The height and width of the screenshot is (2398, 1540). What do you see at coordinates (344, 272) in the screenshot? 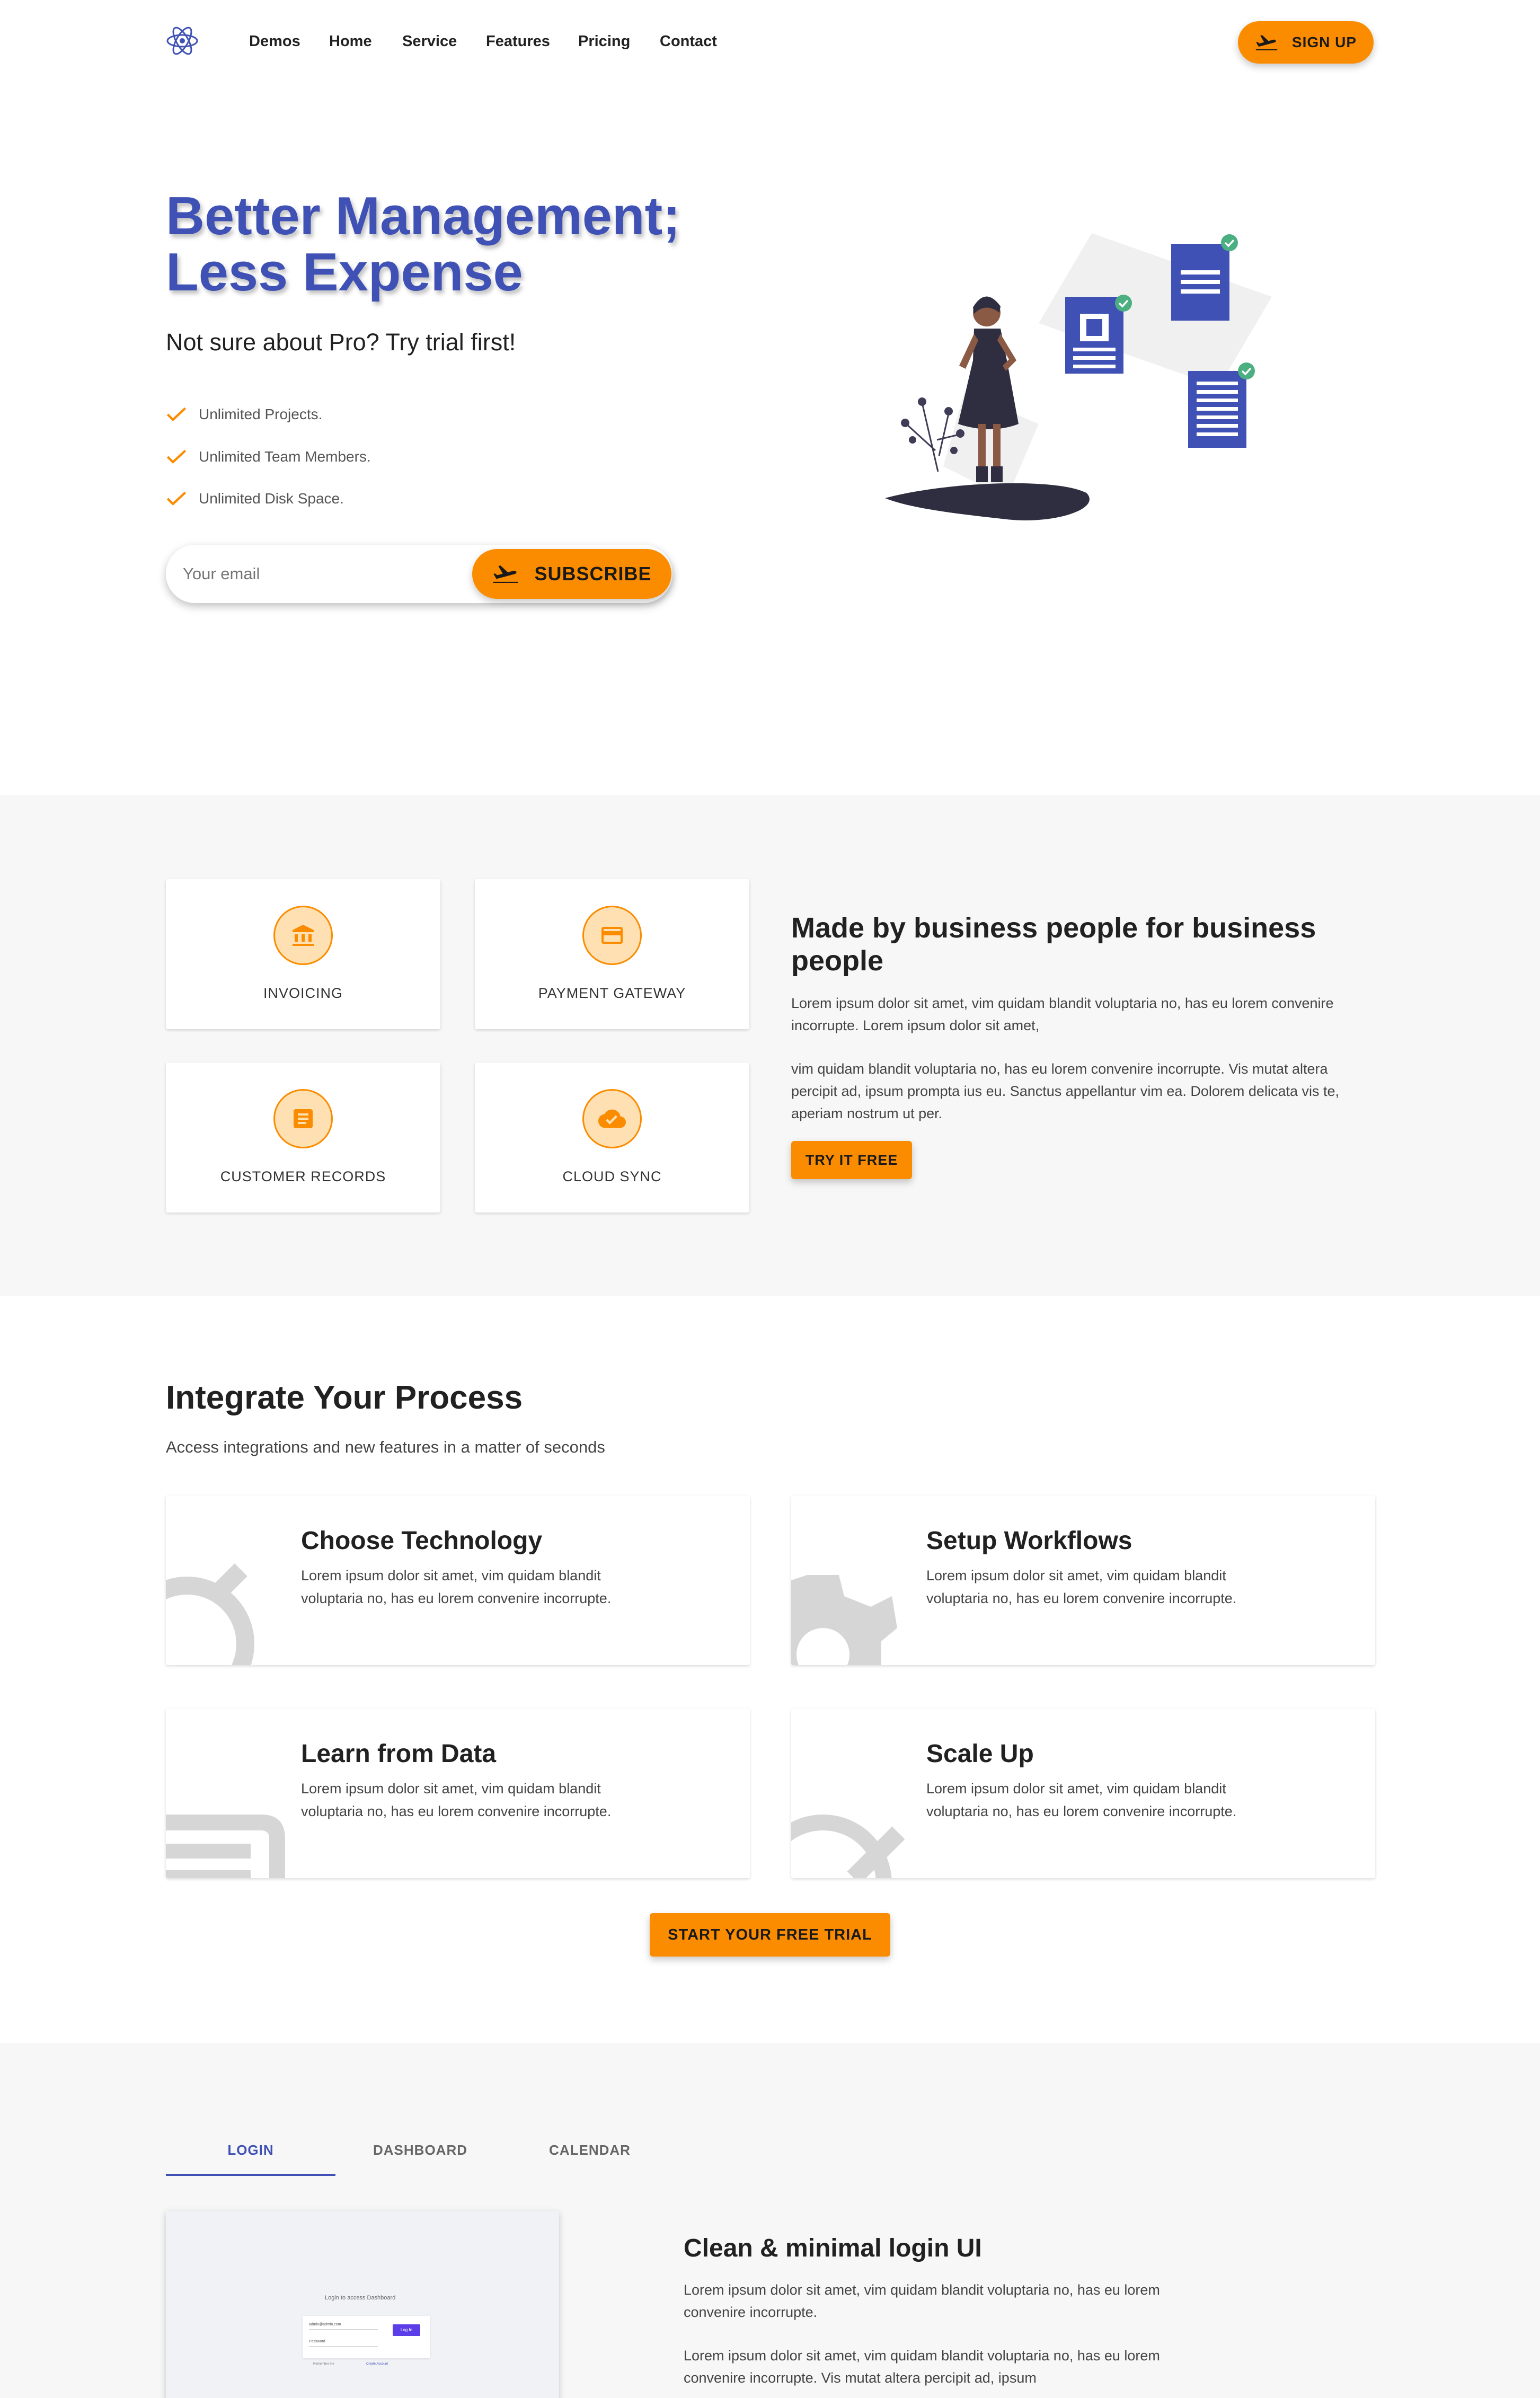
I see `hero-title-line2: Less Expense` at bounding box center [344, 272].